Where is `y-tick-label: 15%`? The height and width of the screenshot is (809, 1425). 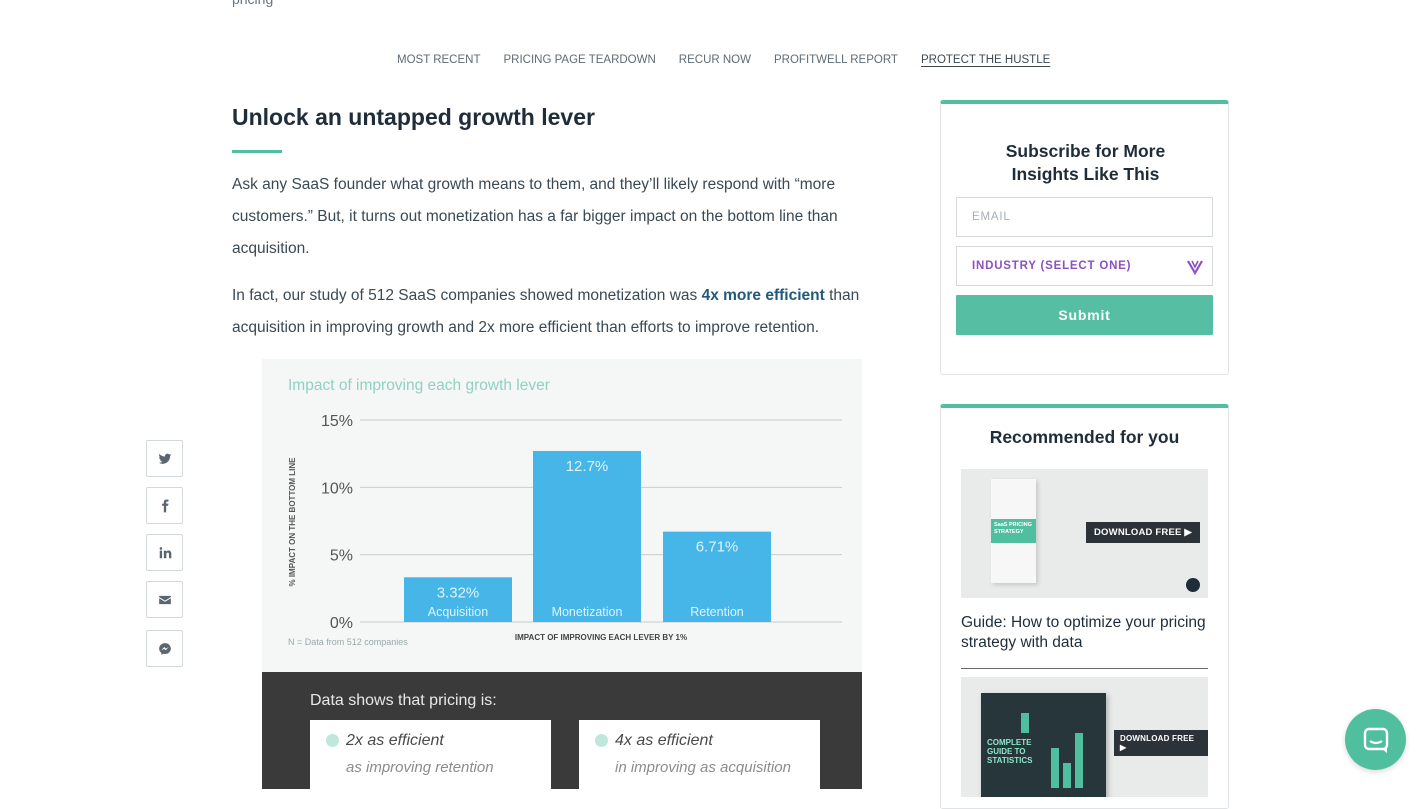 y-tick-label: 15% is located at coordinates (337, 421).